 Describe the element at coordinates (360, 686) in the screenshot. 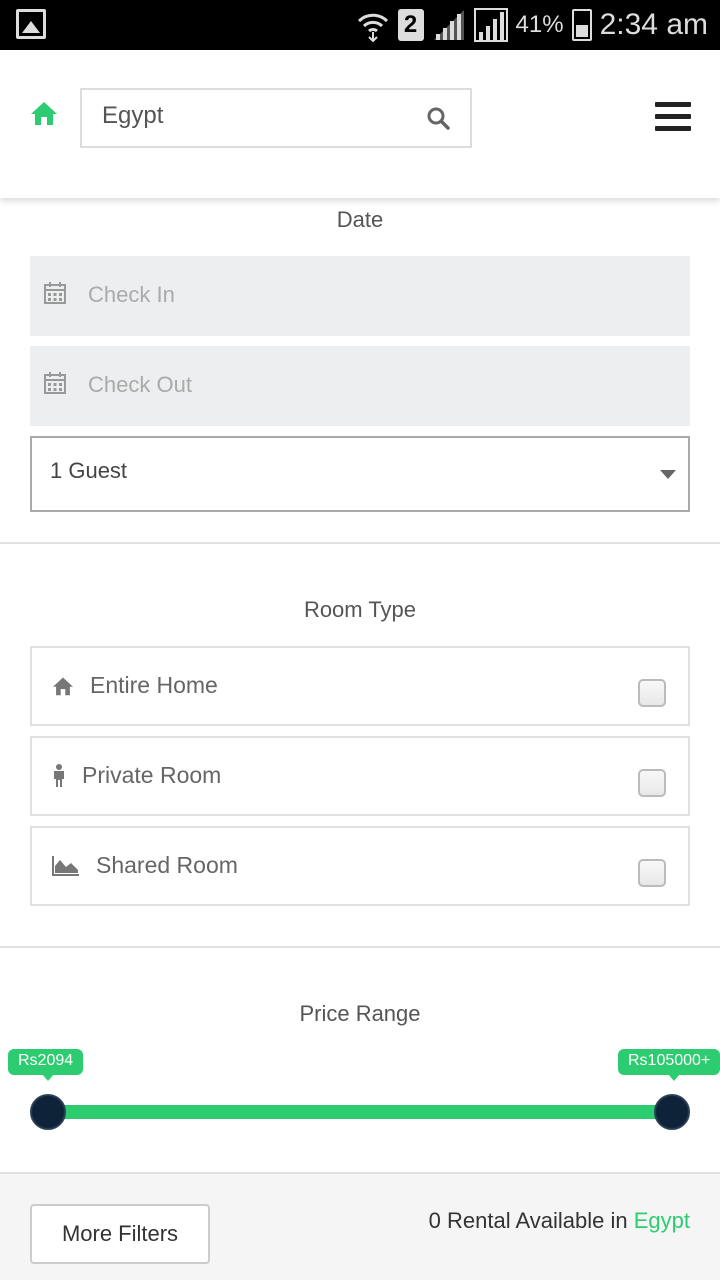

I see `room-option-entire-home: Entire Home` at that location.